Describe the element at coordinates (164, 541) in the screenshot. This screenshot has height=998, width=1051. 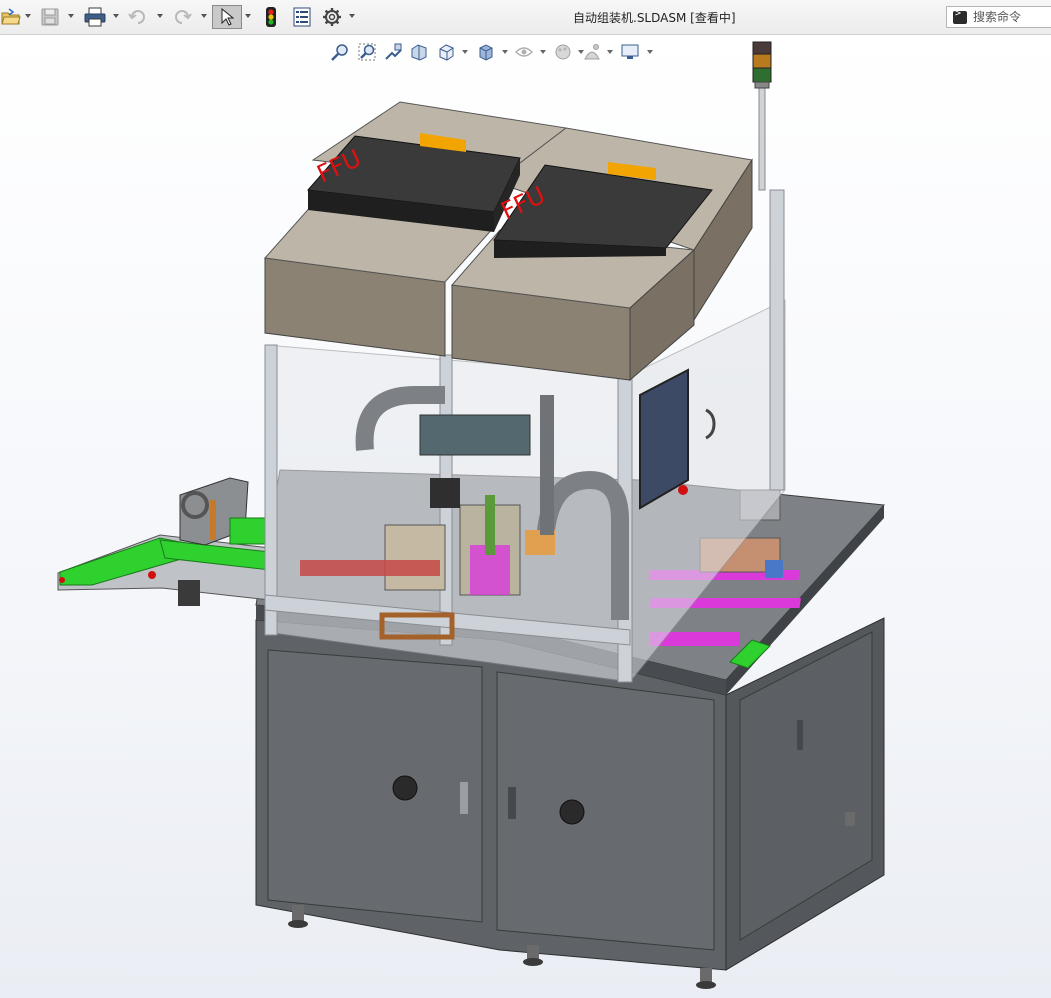
I see `infeed-conveyor` at that location.